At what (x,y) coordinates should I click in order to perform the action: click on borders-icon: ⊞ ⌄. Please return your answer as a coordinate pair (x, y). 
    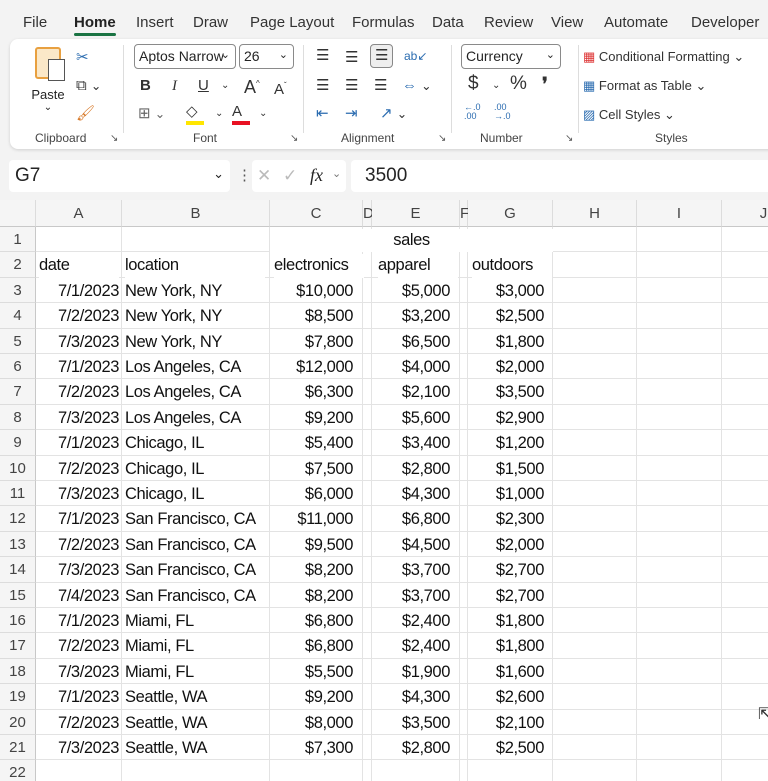
    Looking at the image, I should click on (151, 114).